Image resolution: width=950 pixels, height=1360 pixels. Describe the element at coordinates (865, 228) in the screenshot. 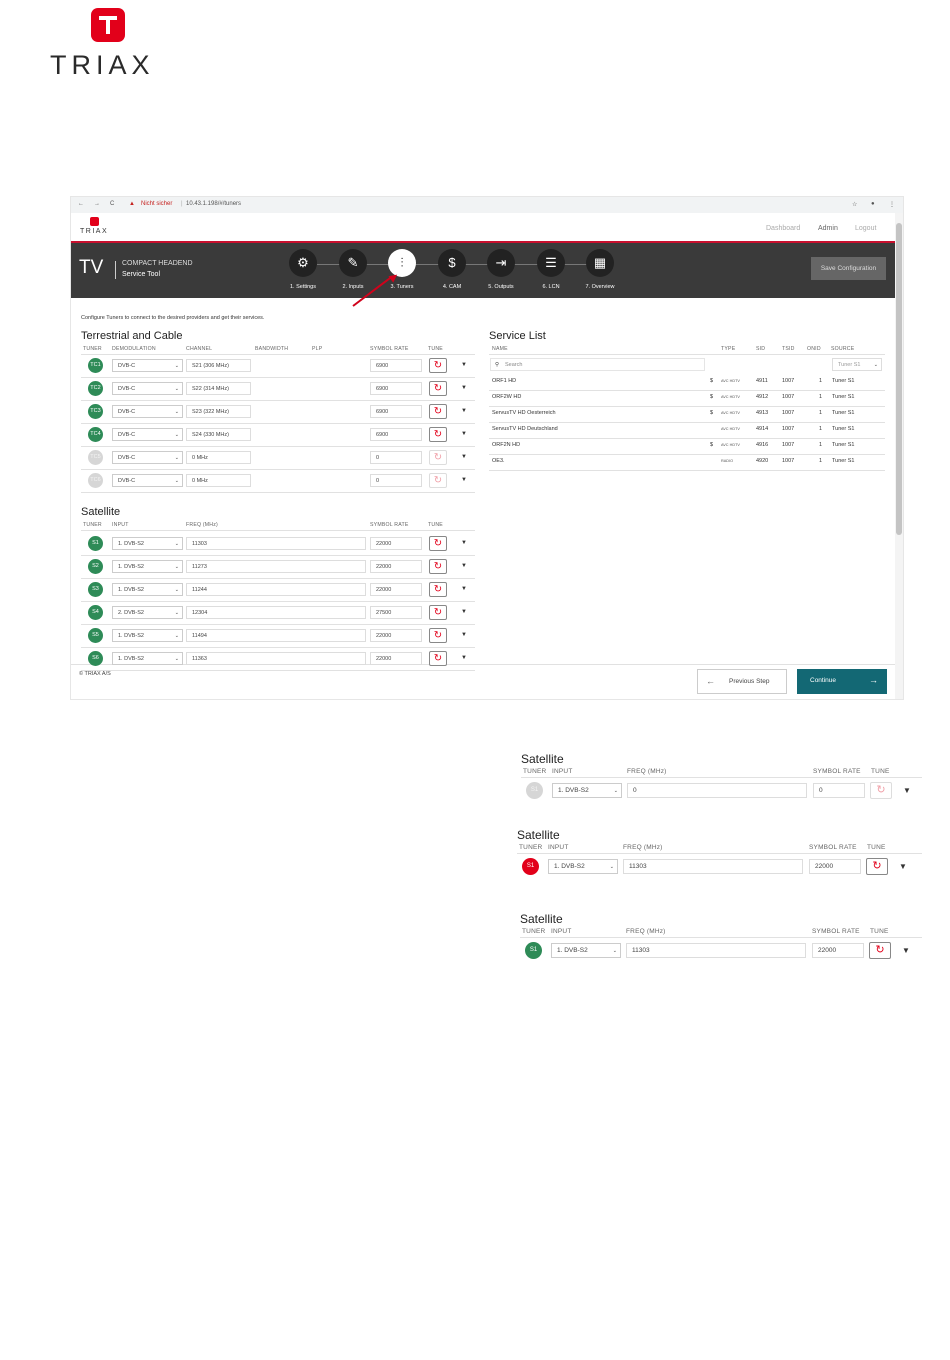

I see `logout-link: Logout` at that location.